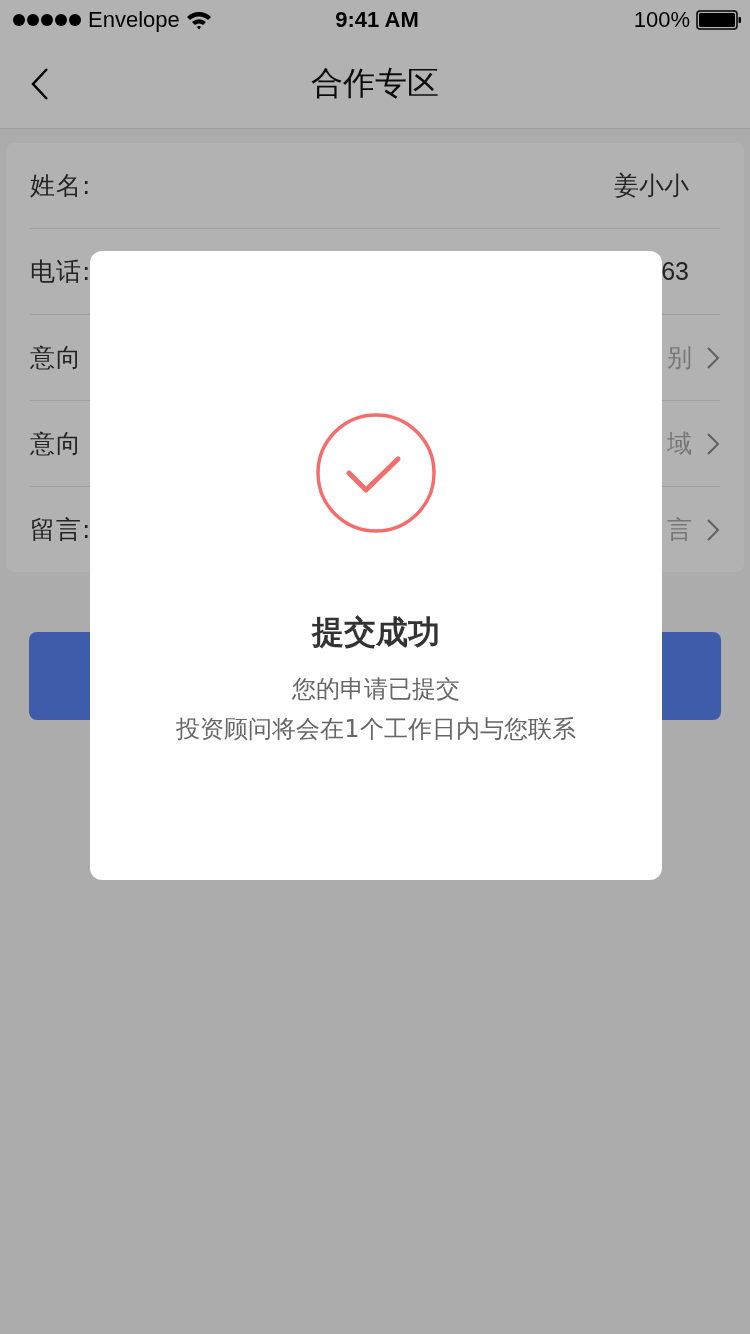 This screenshot has height=1334, width=750. What do you see at coordinates (198, 20) in the screenshot?
I see `wifi-icon` at bounding box center [198, 20].